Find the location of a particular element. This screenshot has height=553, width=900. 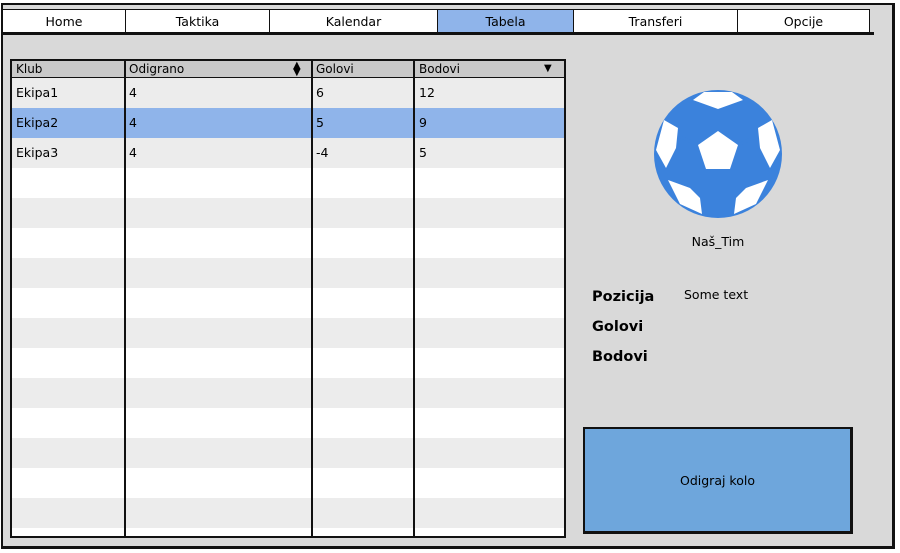

tab-tabela: Tabela is located at coordinates (505, 20).